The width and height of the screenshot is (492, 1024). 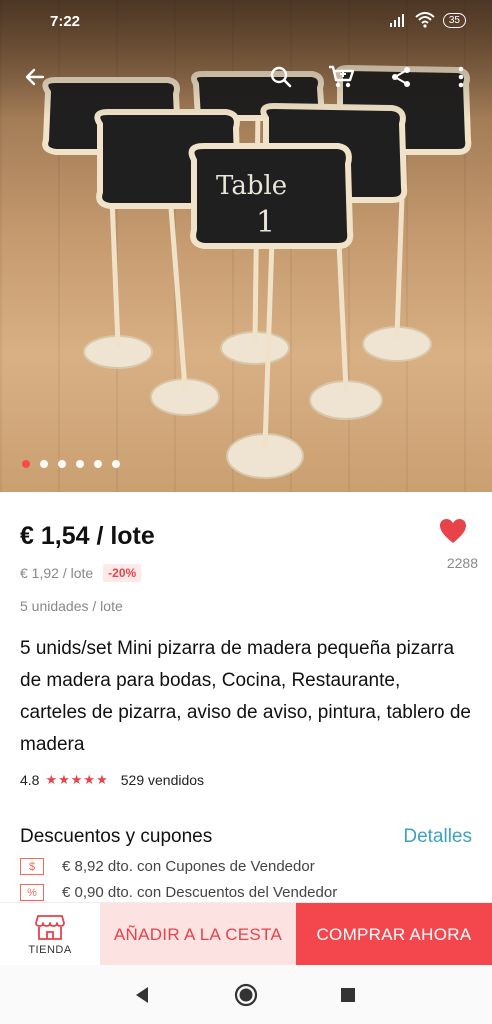 I want to click on board-text-line1: Table, so click(x=251, y=186).